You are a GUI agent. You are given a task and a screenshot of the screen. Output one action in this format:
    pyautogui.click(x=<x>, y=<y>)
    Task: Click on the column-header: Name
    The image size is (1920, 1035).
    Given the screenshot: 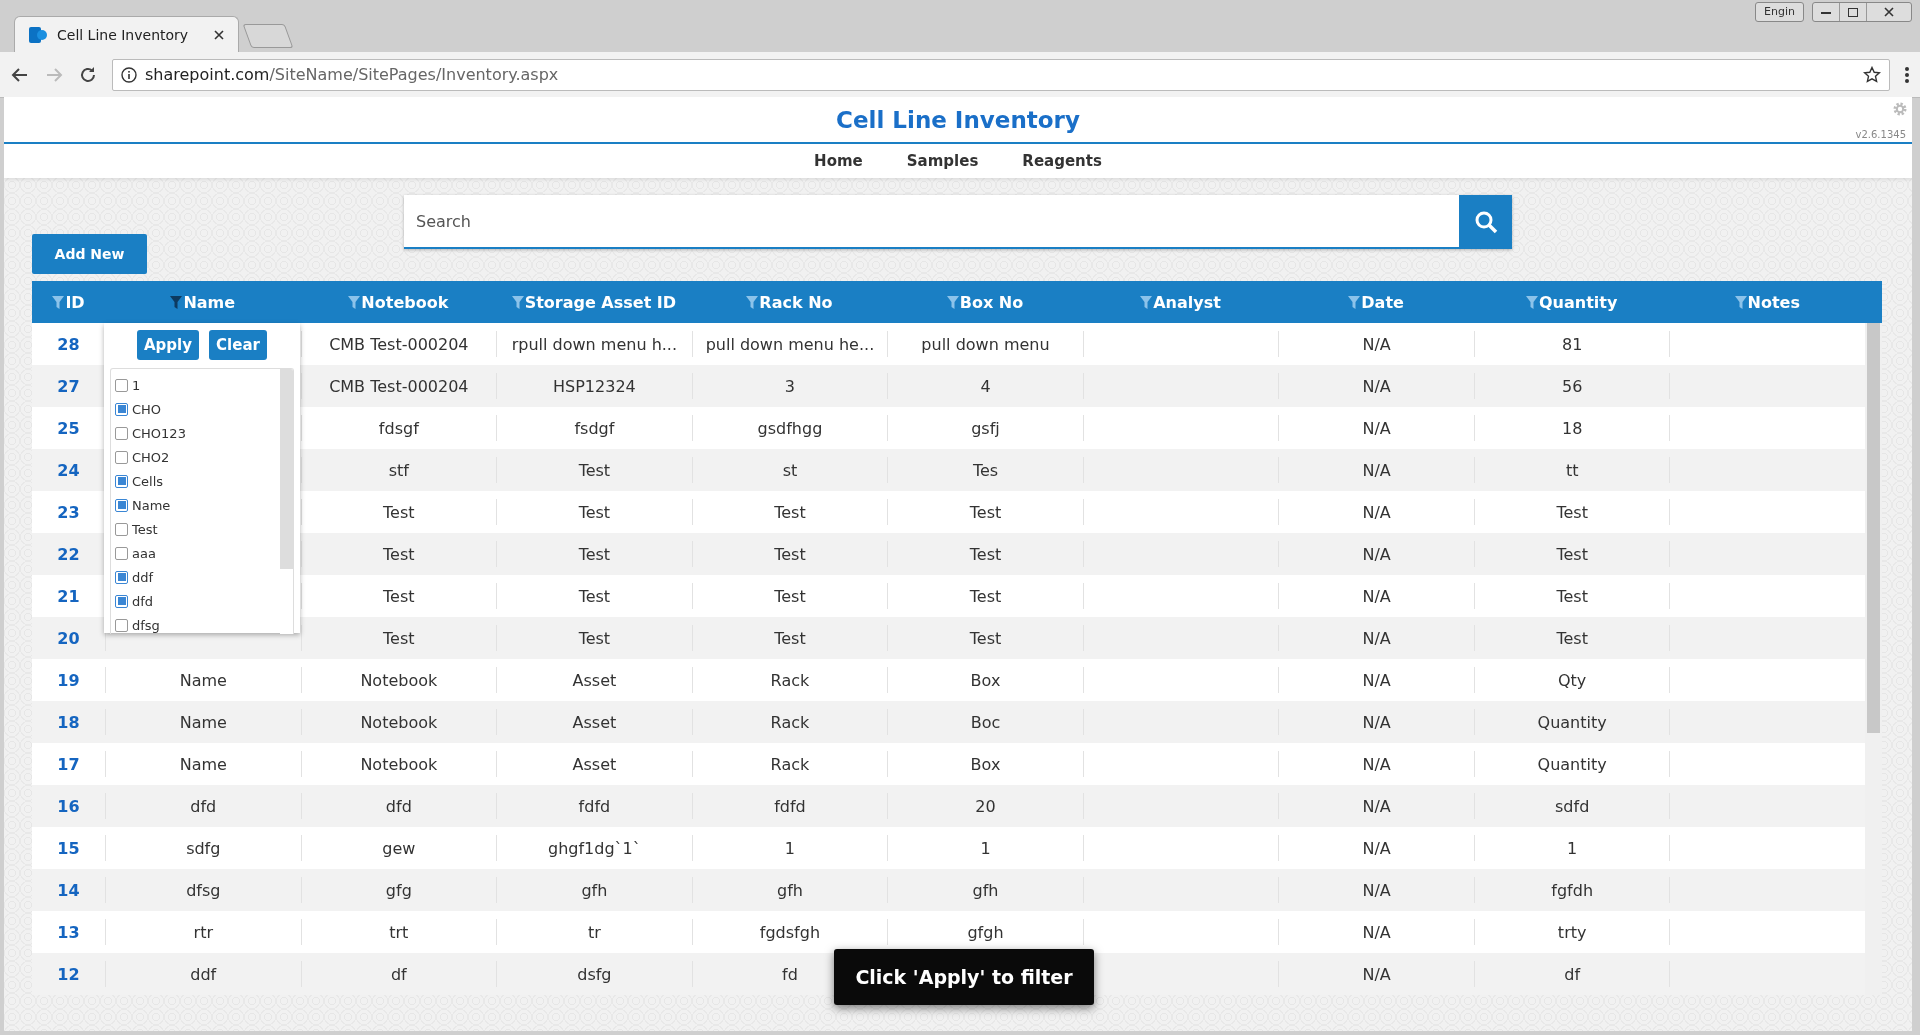 What is the action you would take?
    pyautogui.click(x=203, y=302)
    